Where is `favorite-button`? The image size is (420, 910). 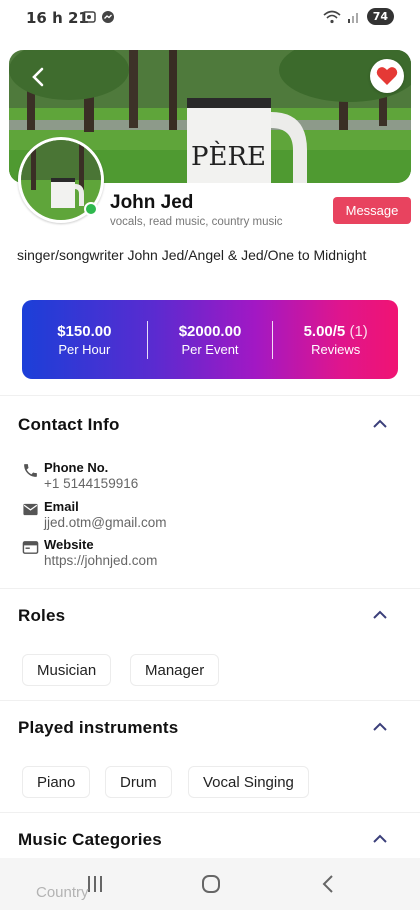 favorite-button is located at coordinates (387, 76).